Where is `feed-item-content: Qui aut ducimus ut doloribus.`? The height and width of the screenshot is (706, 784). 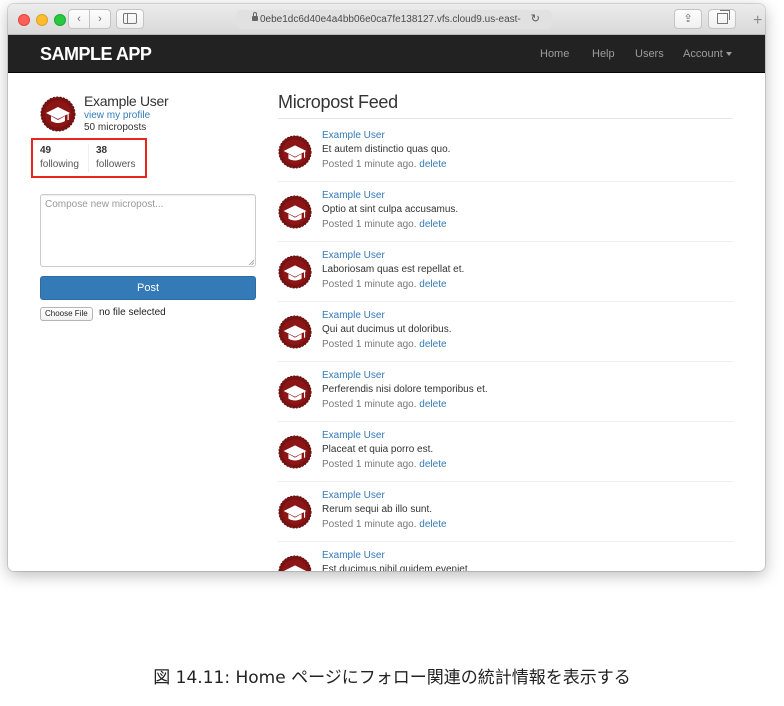 feed-item-content: Qui aut ducimus ut doloribus. is located at coordinates (387, 329).